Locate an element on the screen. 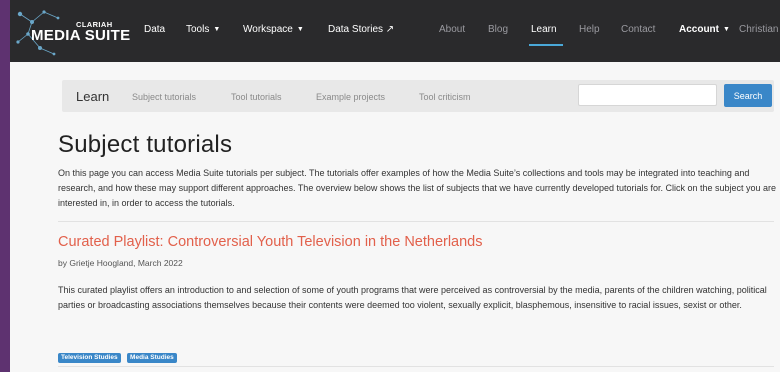 Image resolution: width=780 pixels, height=372 pixels. nav-item-help: Help is located at coordinates (589, 29).